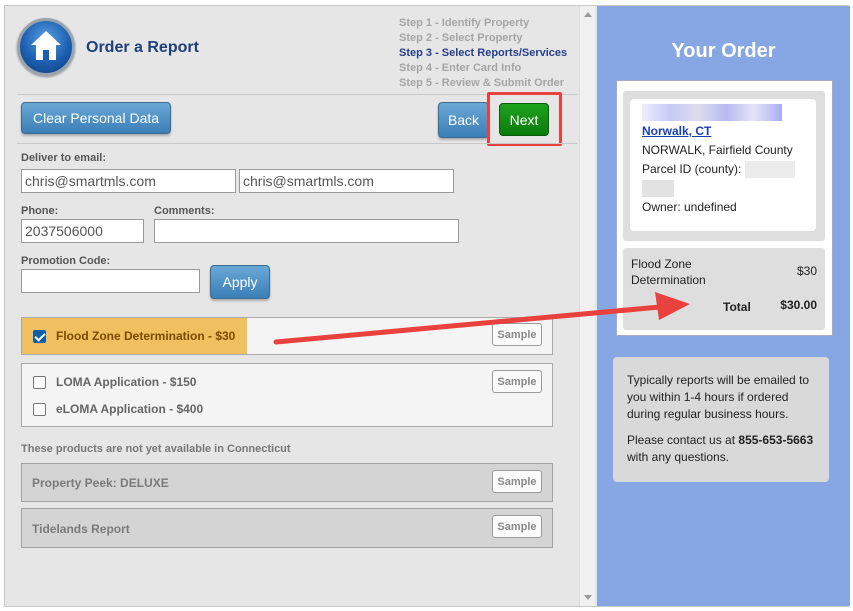 This screenshot has width=853, height=611. I want to click on eloma-checkbox, so click(39, 409).